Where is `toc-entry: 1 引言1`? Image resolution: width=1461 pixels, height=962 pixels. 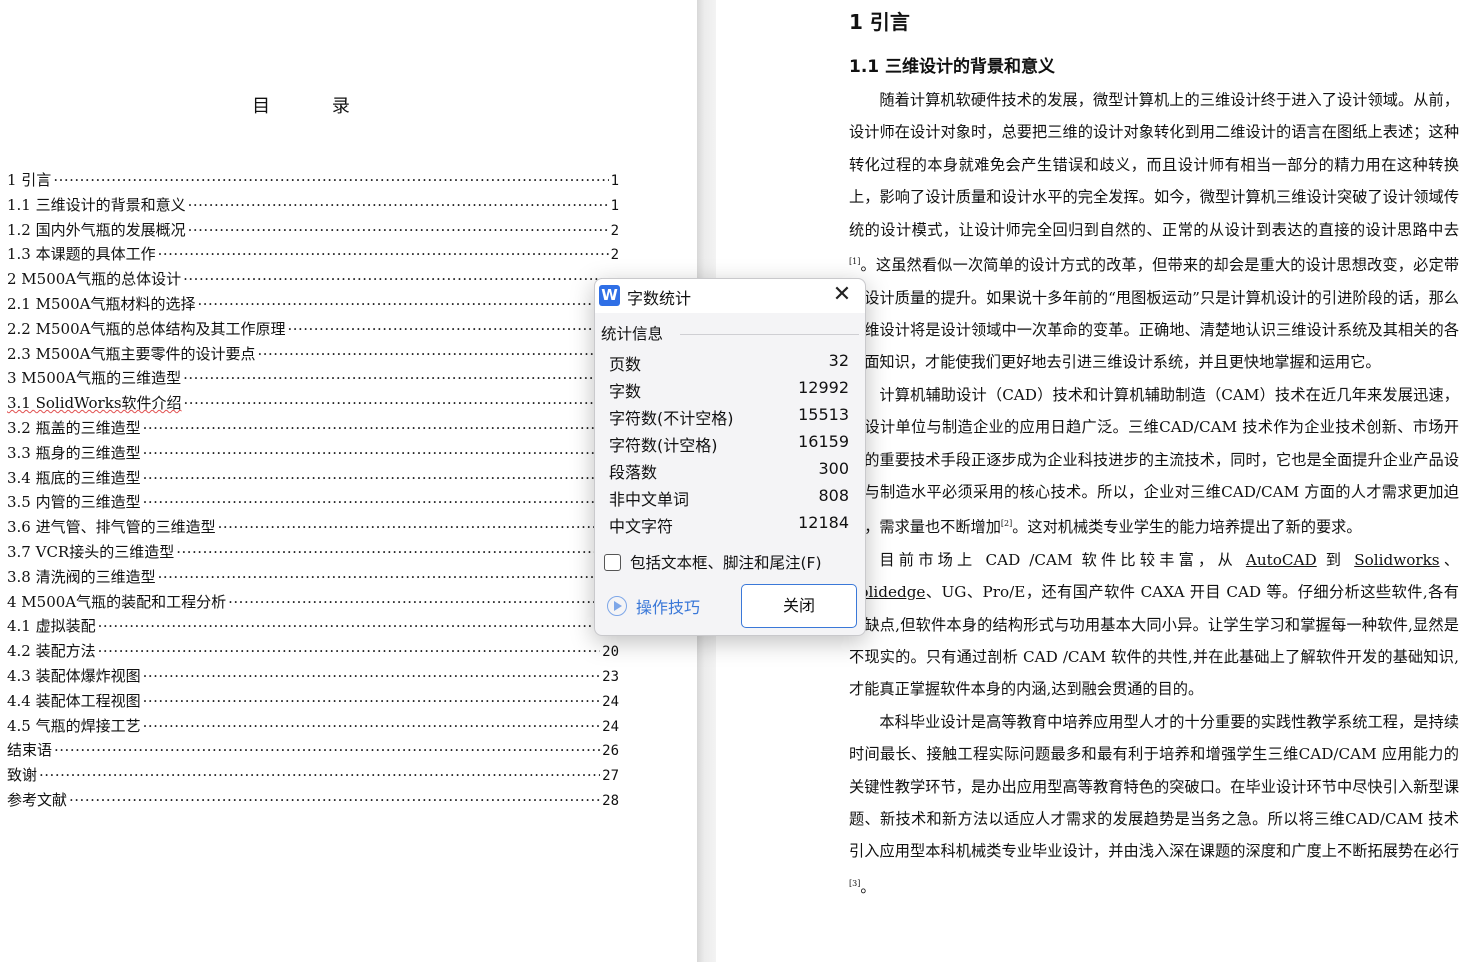
toc-entry: 1 引言1 is located at coordinates (313, 181).